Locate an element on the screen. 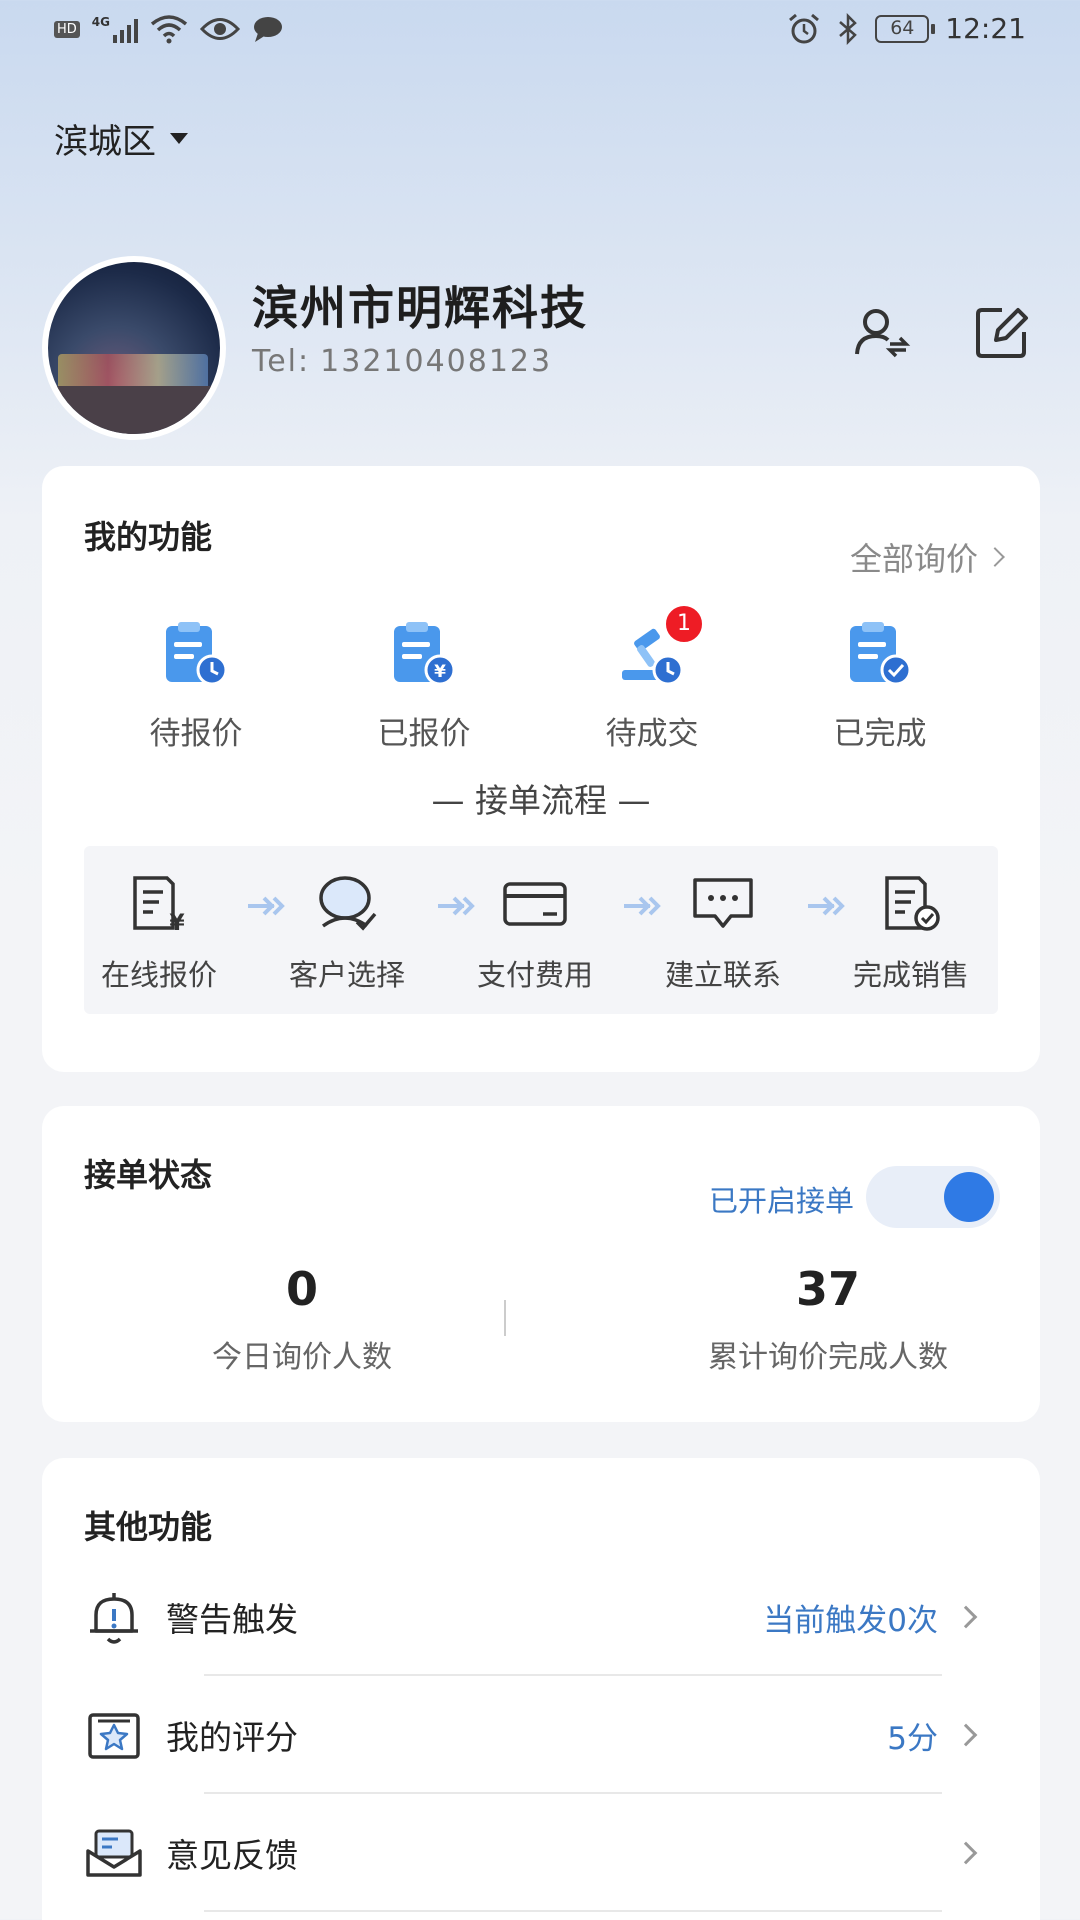  divider is located at coordinates (505, 1318).